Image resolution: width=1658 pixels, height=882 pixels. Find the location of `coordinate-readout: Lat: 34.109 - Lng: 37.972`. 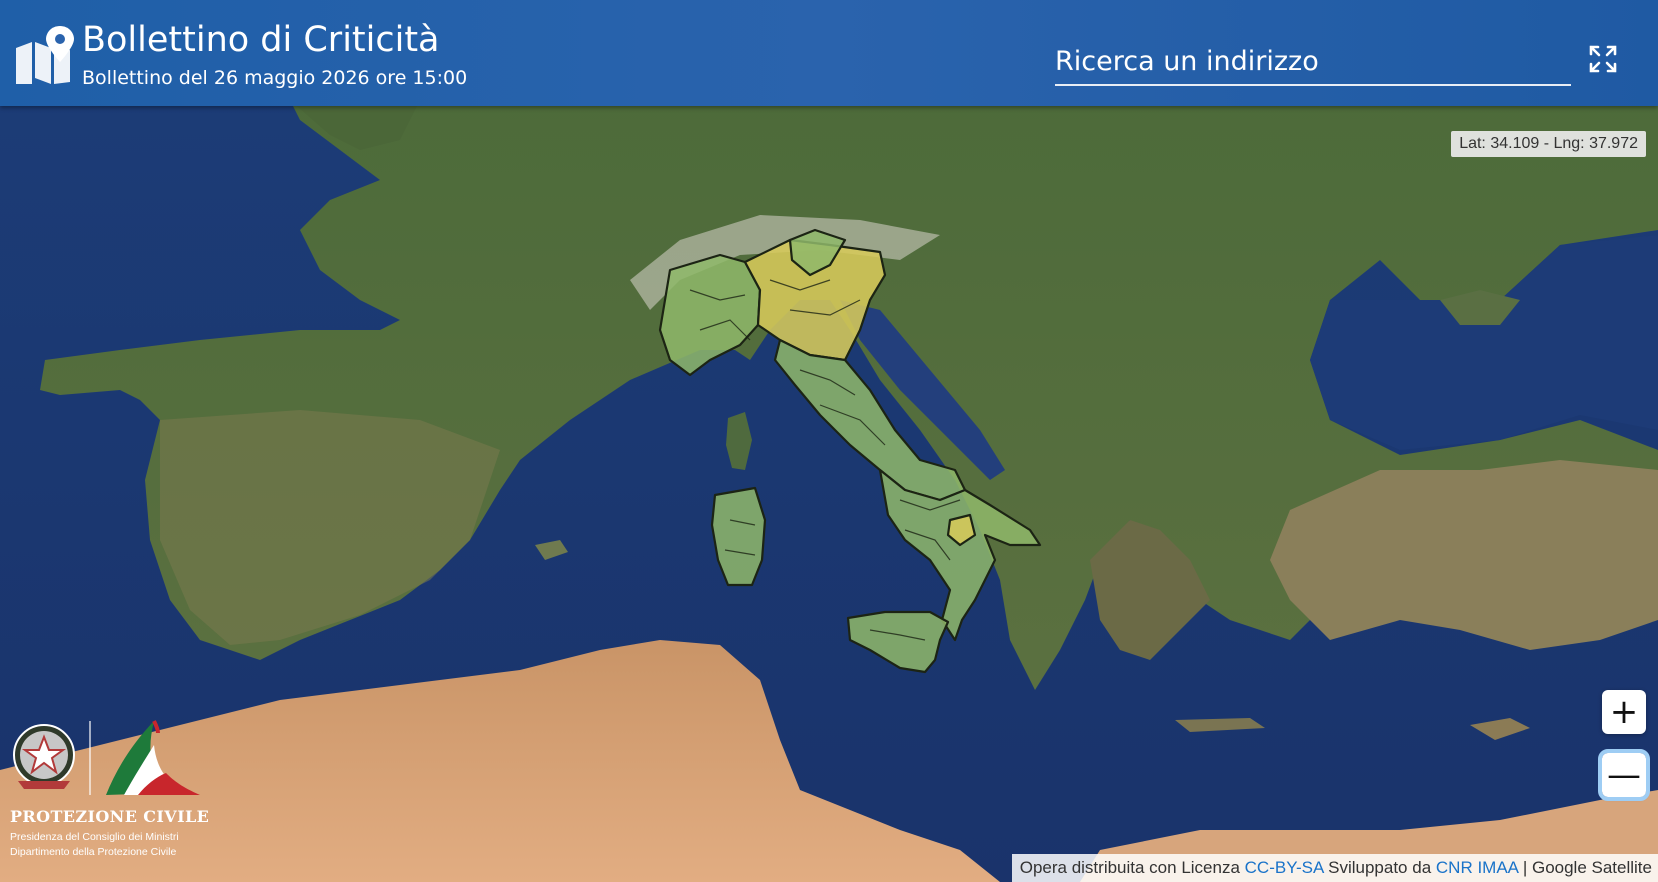

coordinate-readout: Lat: 34.109 - Lng: 37.972 is located at coordinates (1548, 144).